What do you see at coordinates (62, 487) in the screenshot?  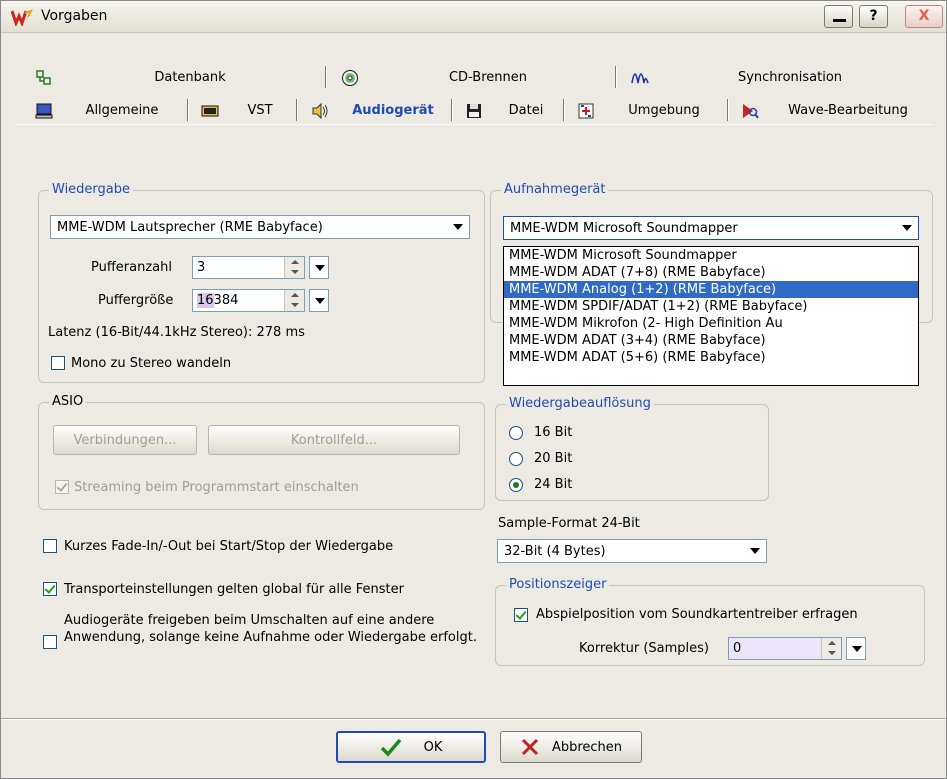 I see `streaming-checkbox` at bounding box center [62, 487].